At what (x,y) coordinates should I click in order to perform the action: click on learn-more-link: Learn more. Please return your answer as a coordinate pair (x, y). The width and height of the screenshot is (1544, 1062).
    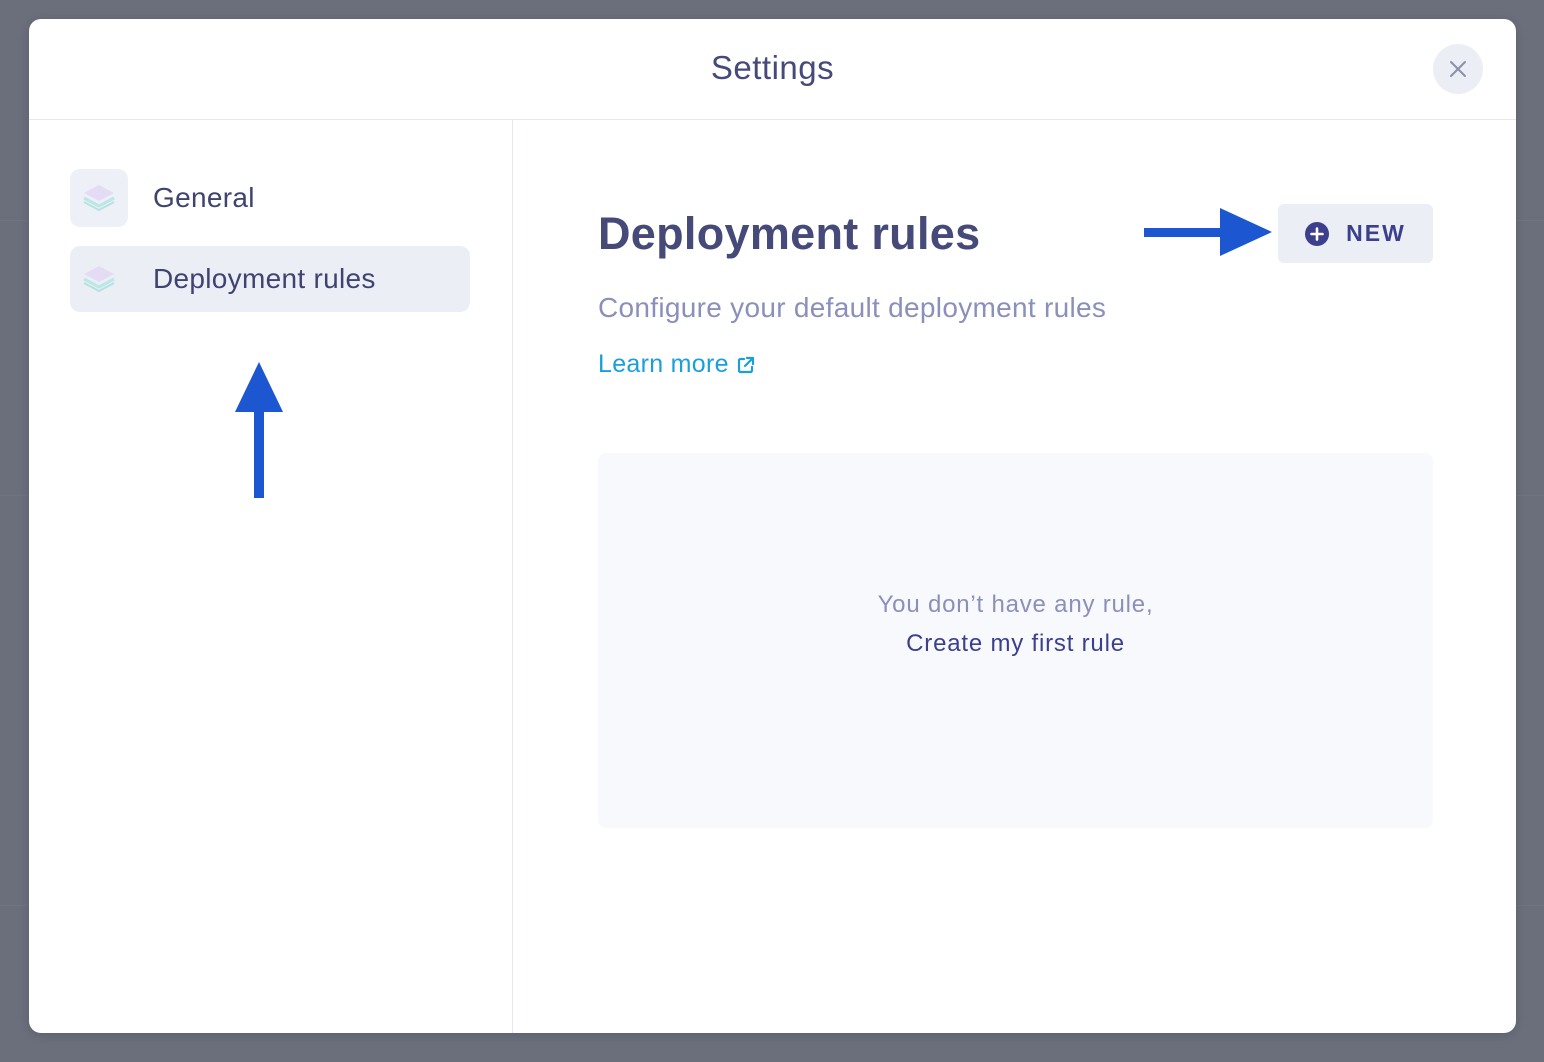
    Looking at the image, I should click on (676, 364).